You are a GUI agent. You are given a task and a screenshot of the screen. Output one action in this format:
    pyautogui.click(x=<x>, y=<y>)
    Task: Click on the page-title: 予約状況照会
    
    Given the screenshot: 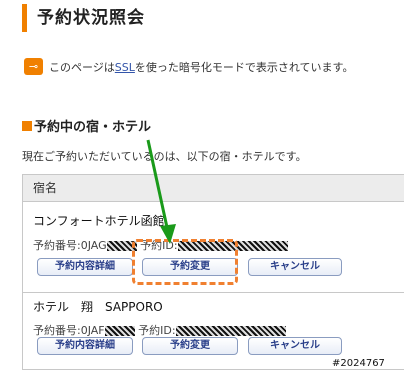 What is the action you would take?
    pyautogui.click(x=91, y=18)
    